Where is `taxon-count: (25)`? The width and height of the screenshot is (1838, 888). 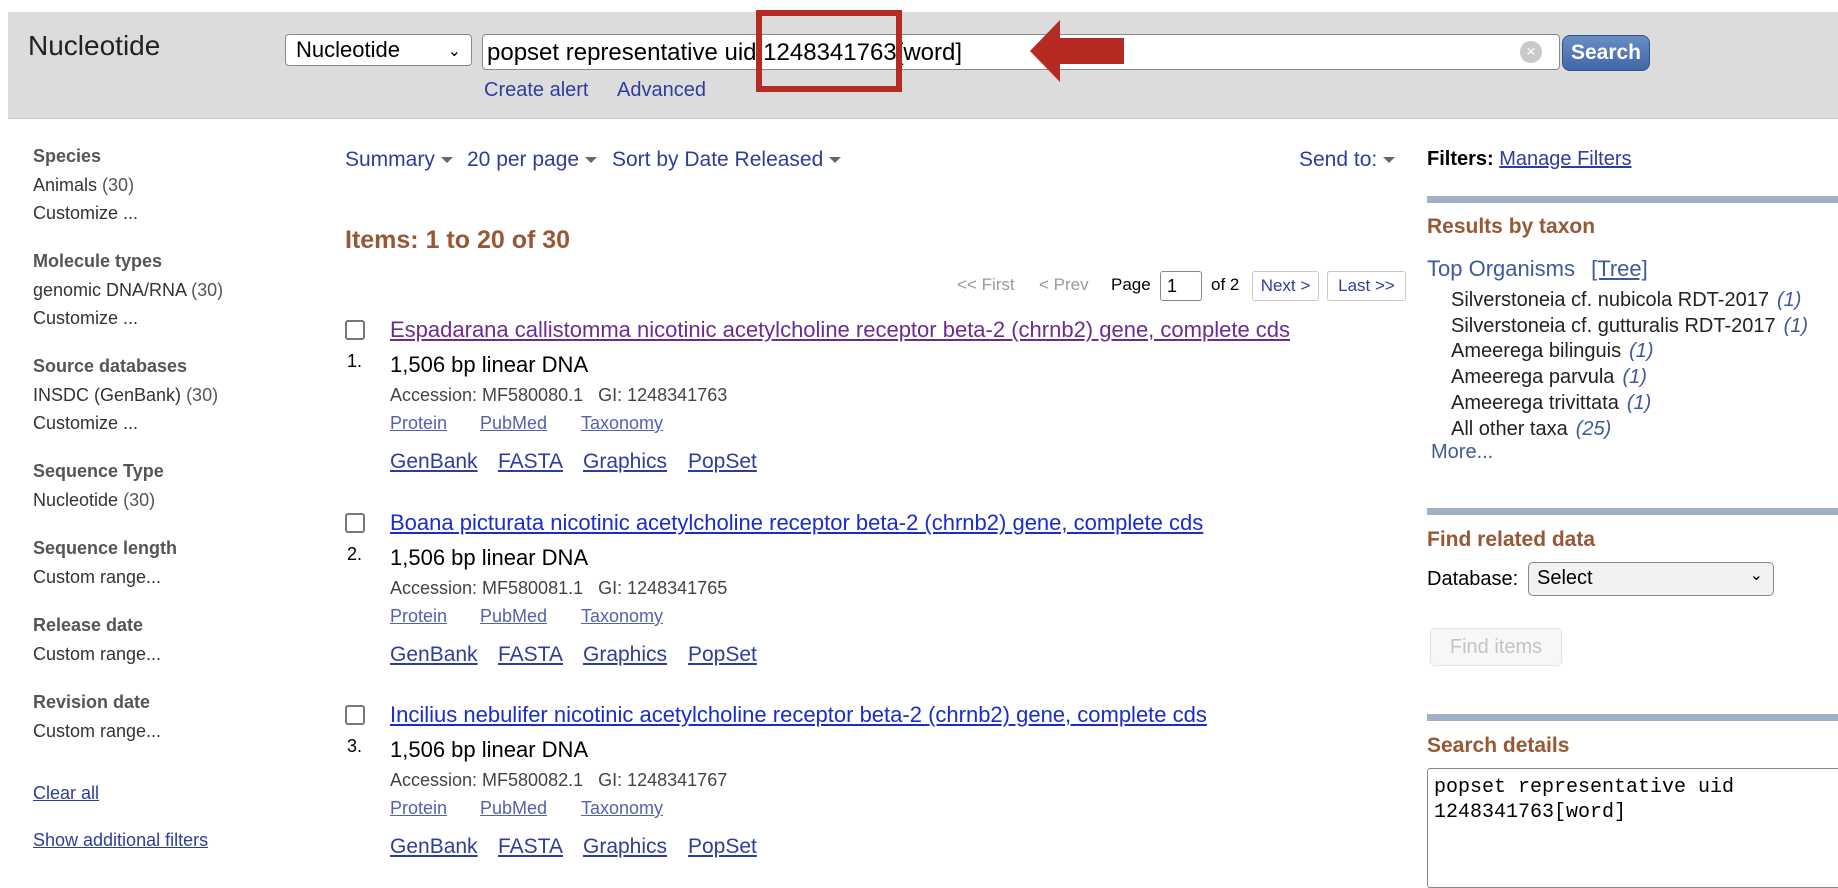 taxon-count: (25) is located at coordinates (1593, 428).